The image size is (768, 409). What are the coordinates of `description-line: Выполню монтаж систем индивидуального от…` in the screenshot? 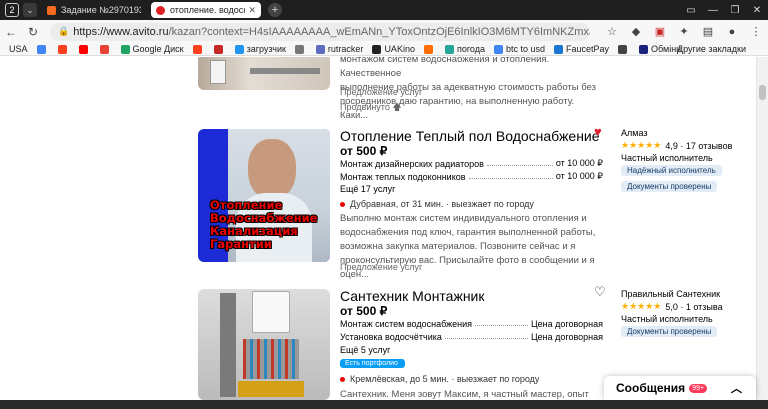 It's located at (463, 218).